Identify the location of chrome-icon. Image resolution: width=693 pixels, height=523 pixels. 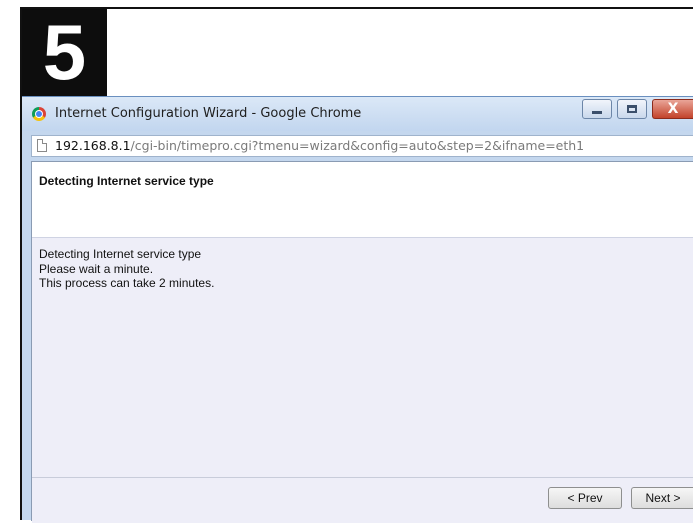
(39, 114).